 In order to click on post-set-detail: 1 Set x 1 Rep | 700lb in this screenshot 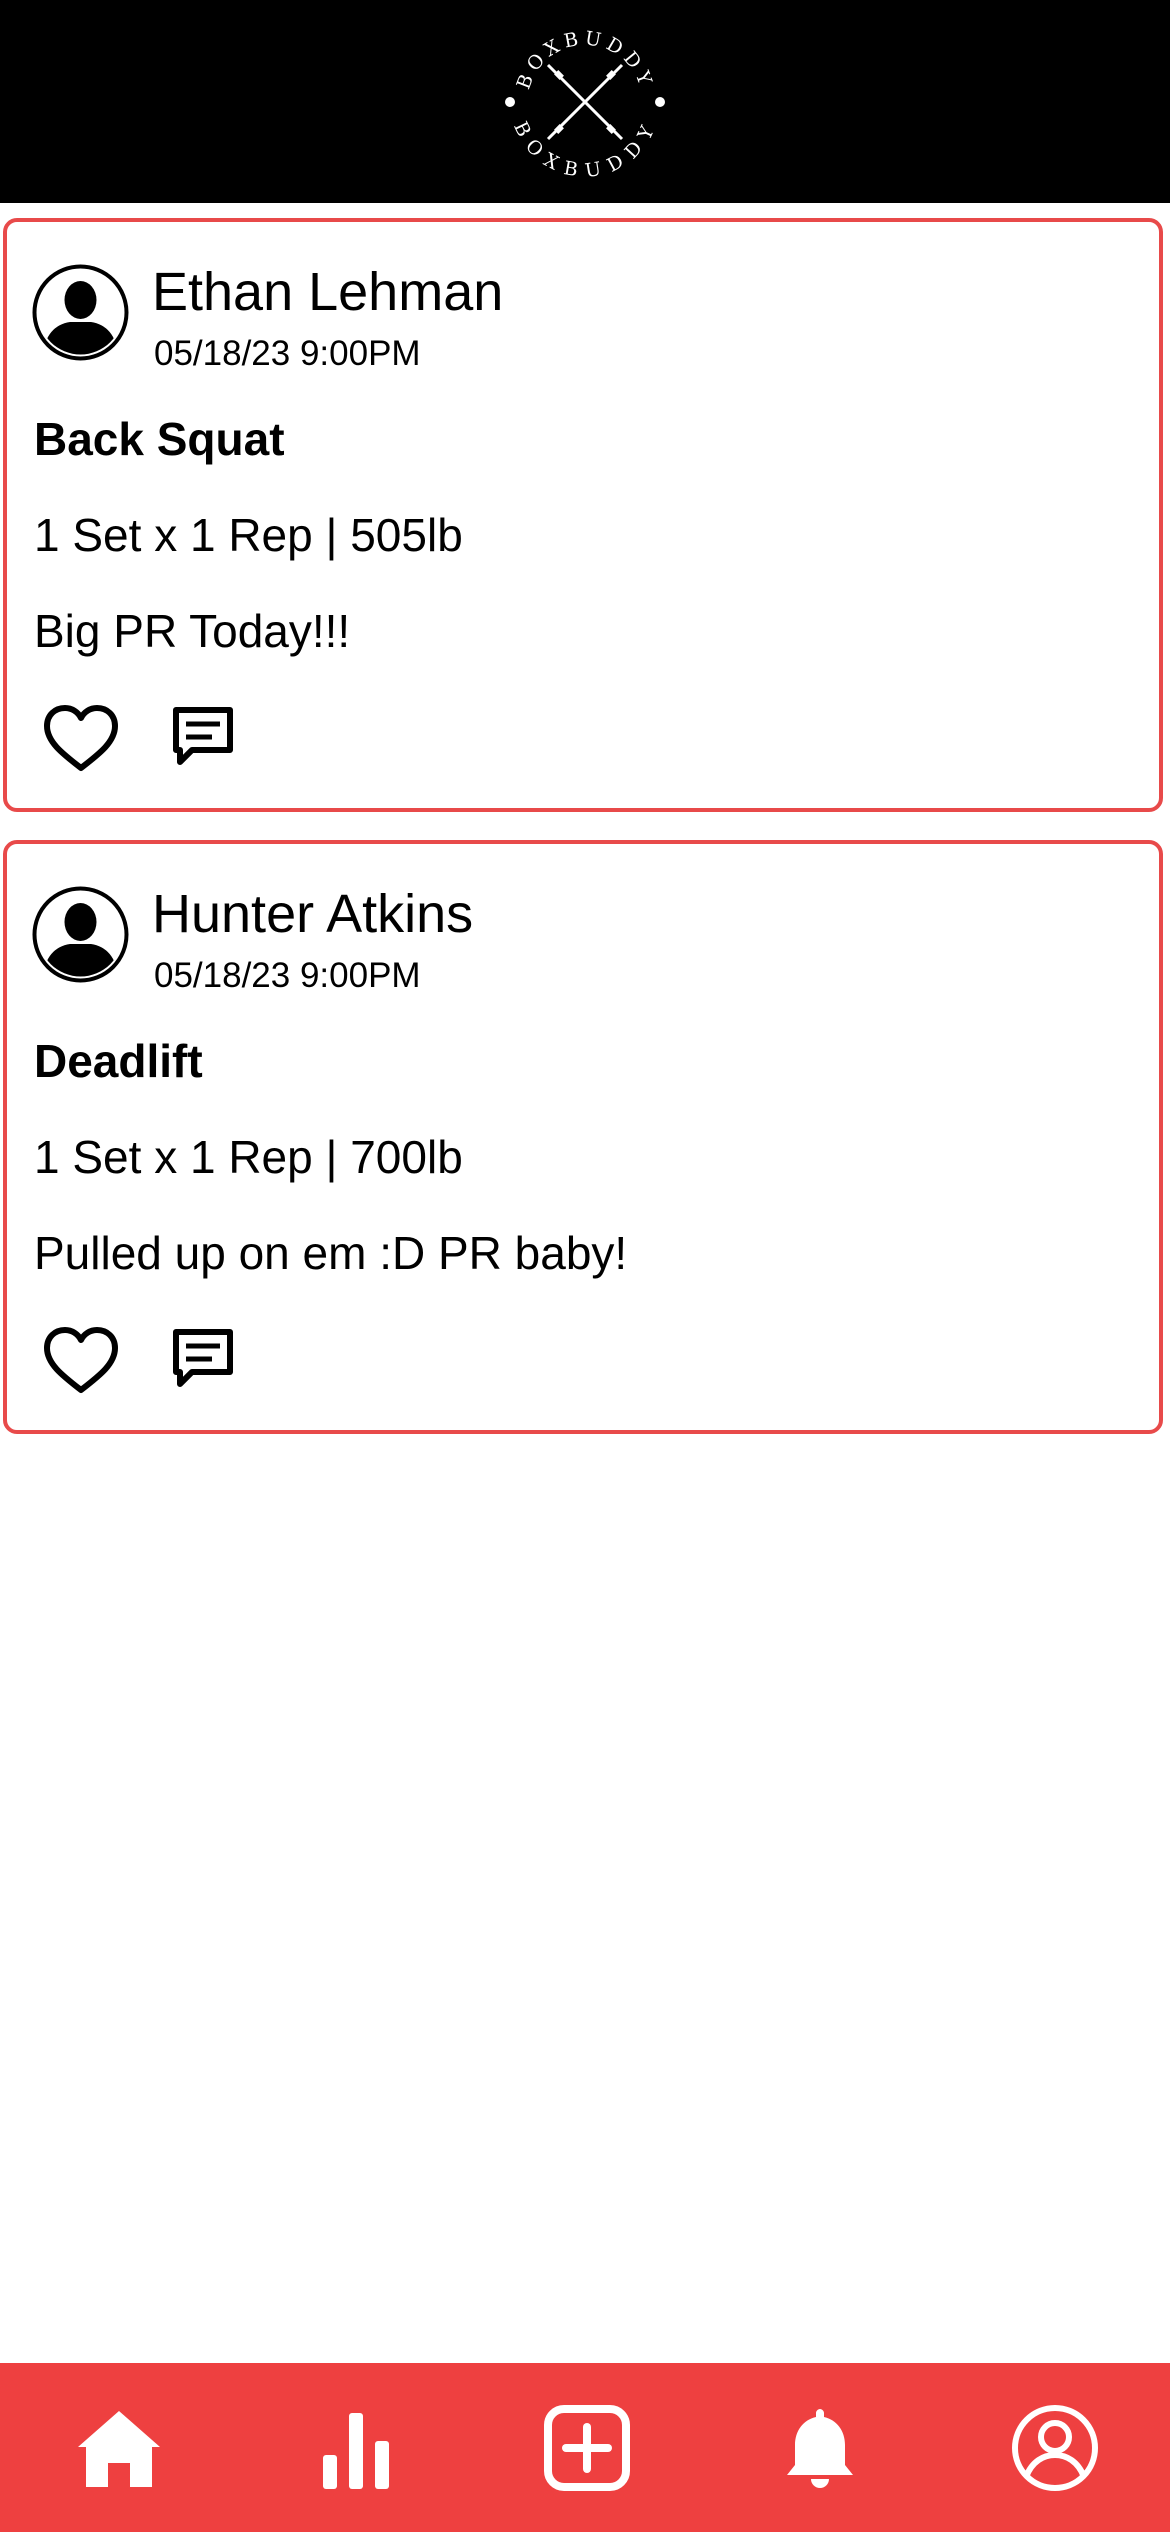, I will do `click(248, 1157)`.